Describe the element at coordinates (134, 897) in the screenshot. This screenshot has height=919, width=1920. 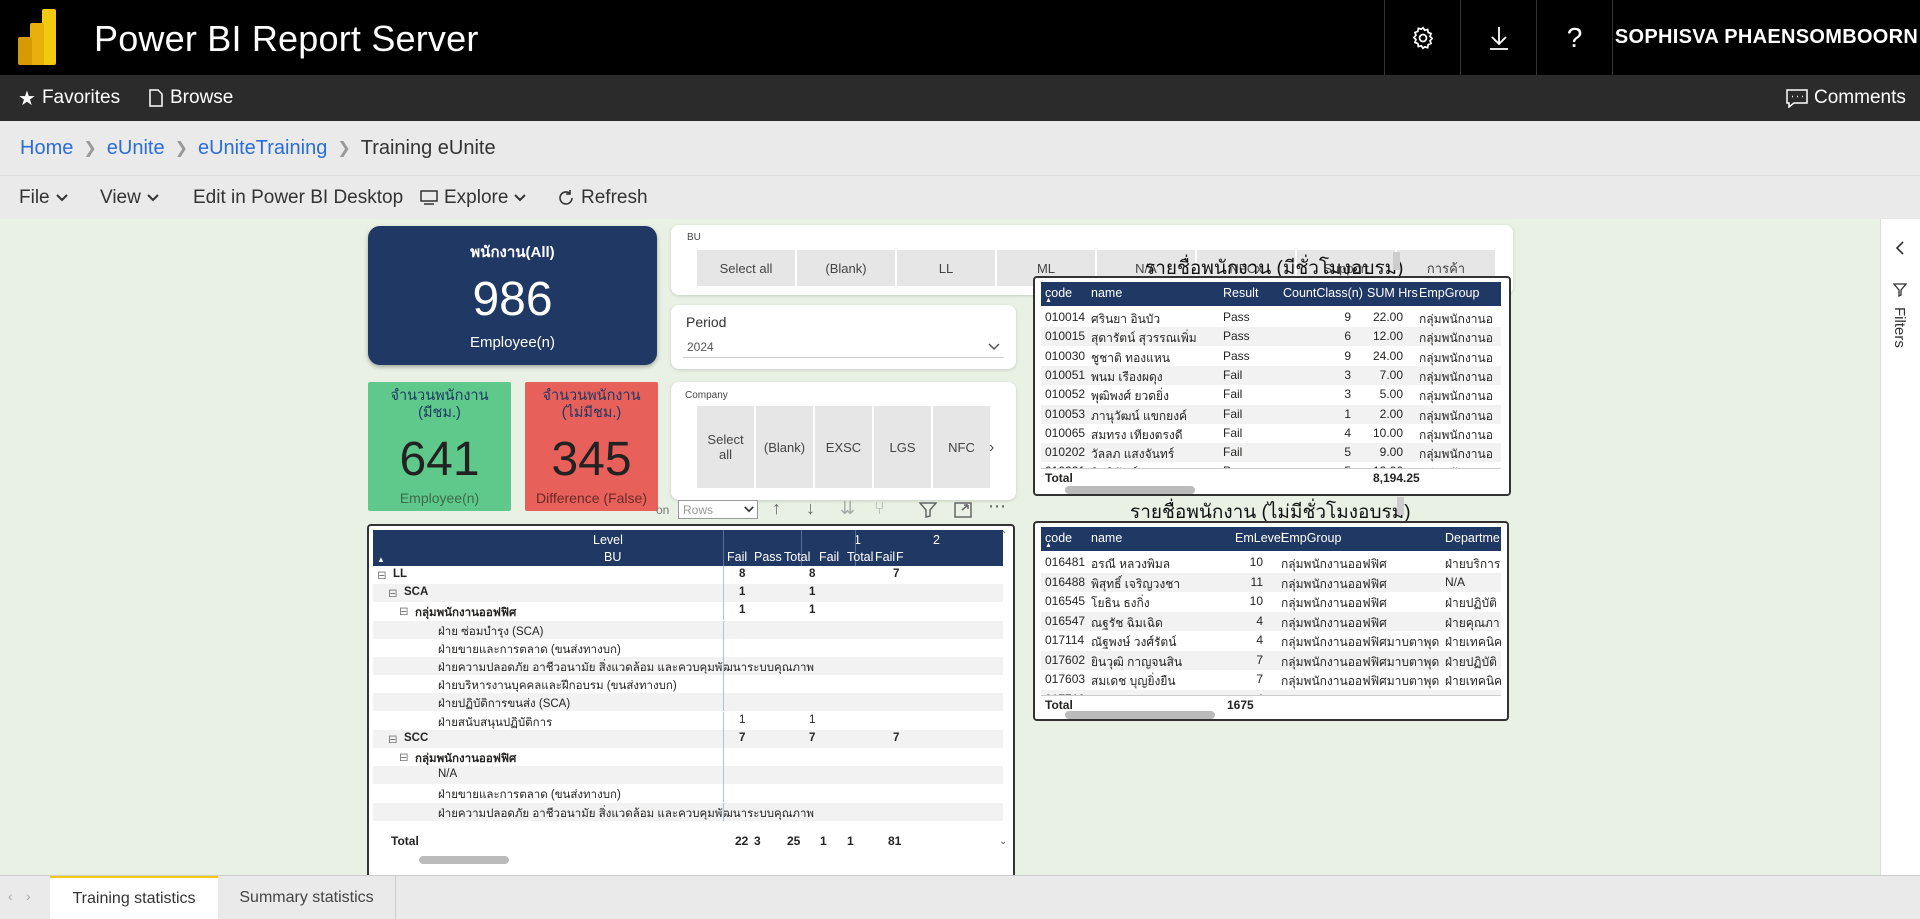
I see `tab-training-statistics: Training statistics` at that location.